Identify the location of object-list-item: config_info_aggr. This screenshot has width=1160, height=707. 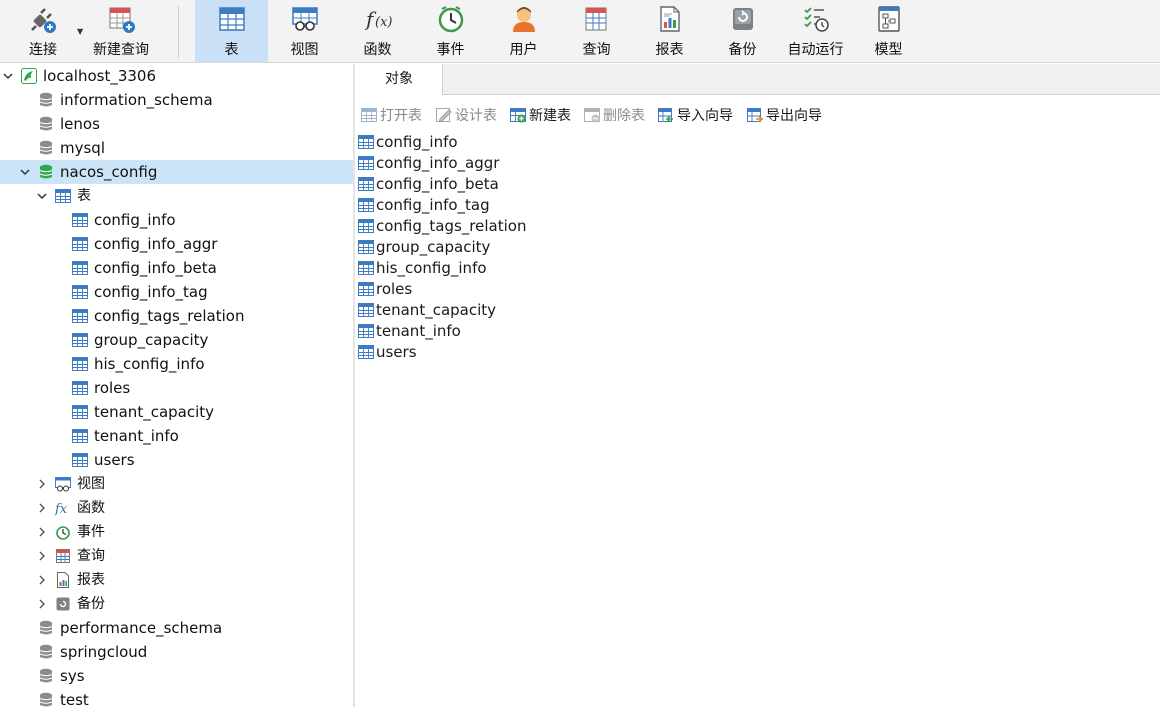
(427, 162).